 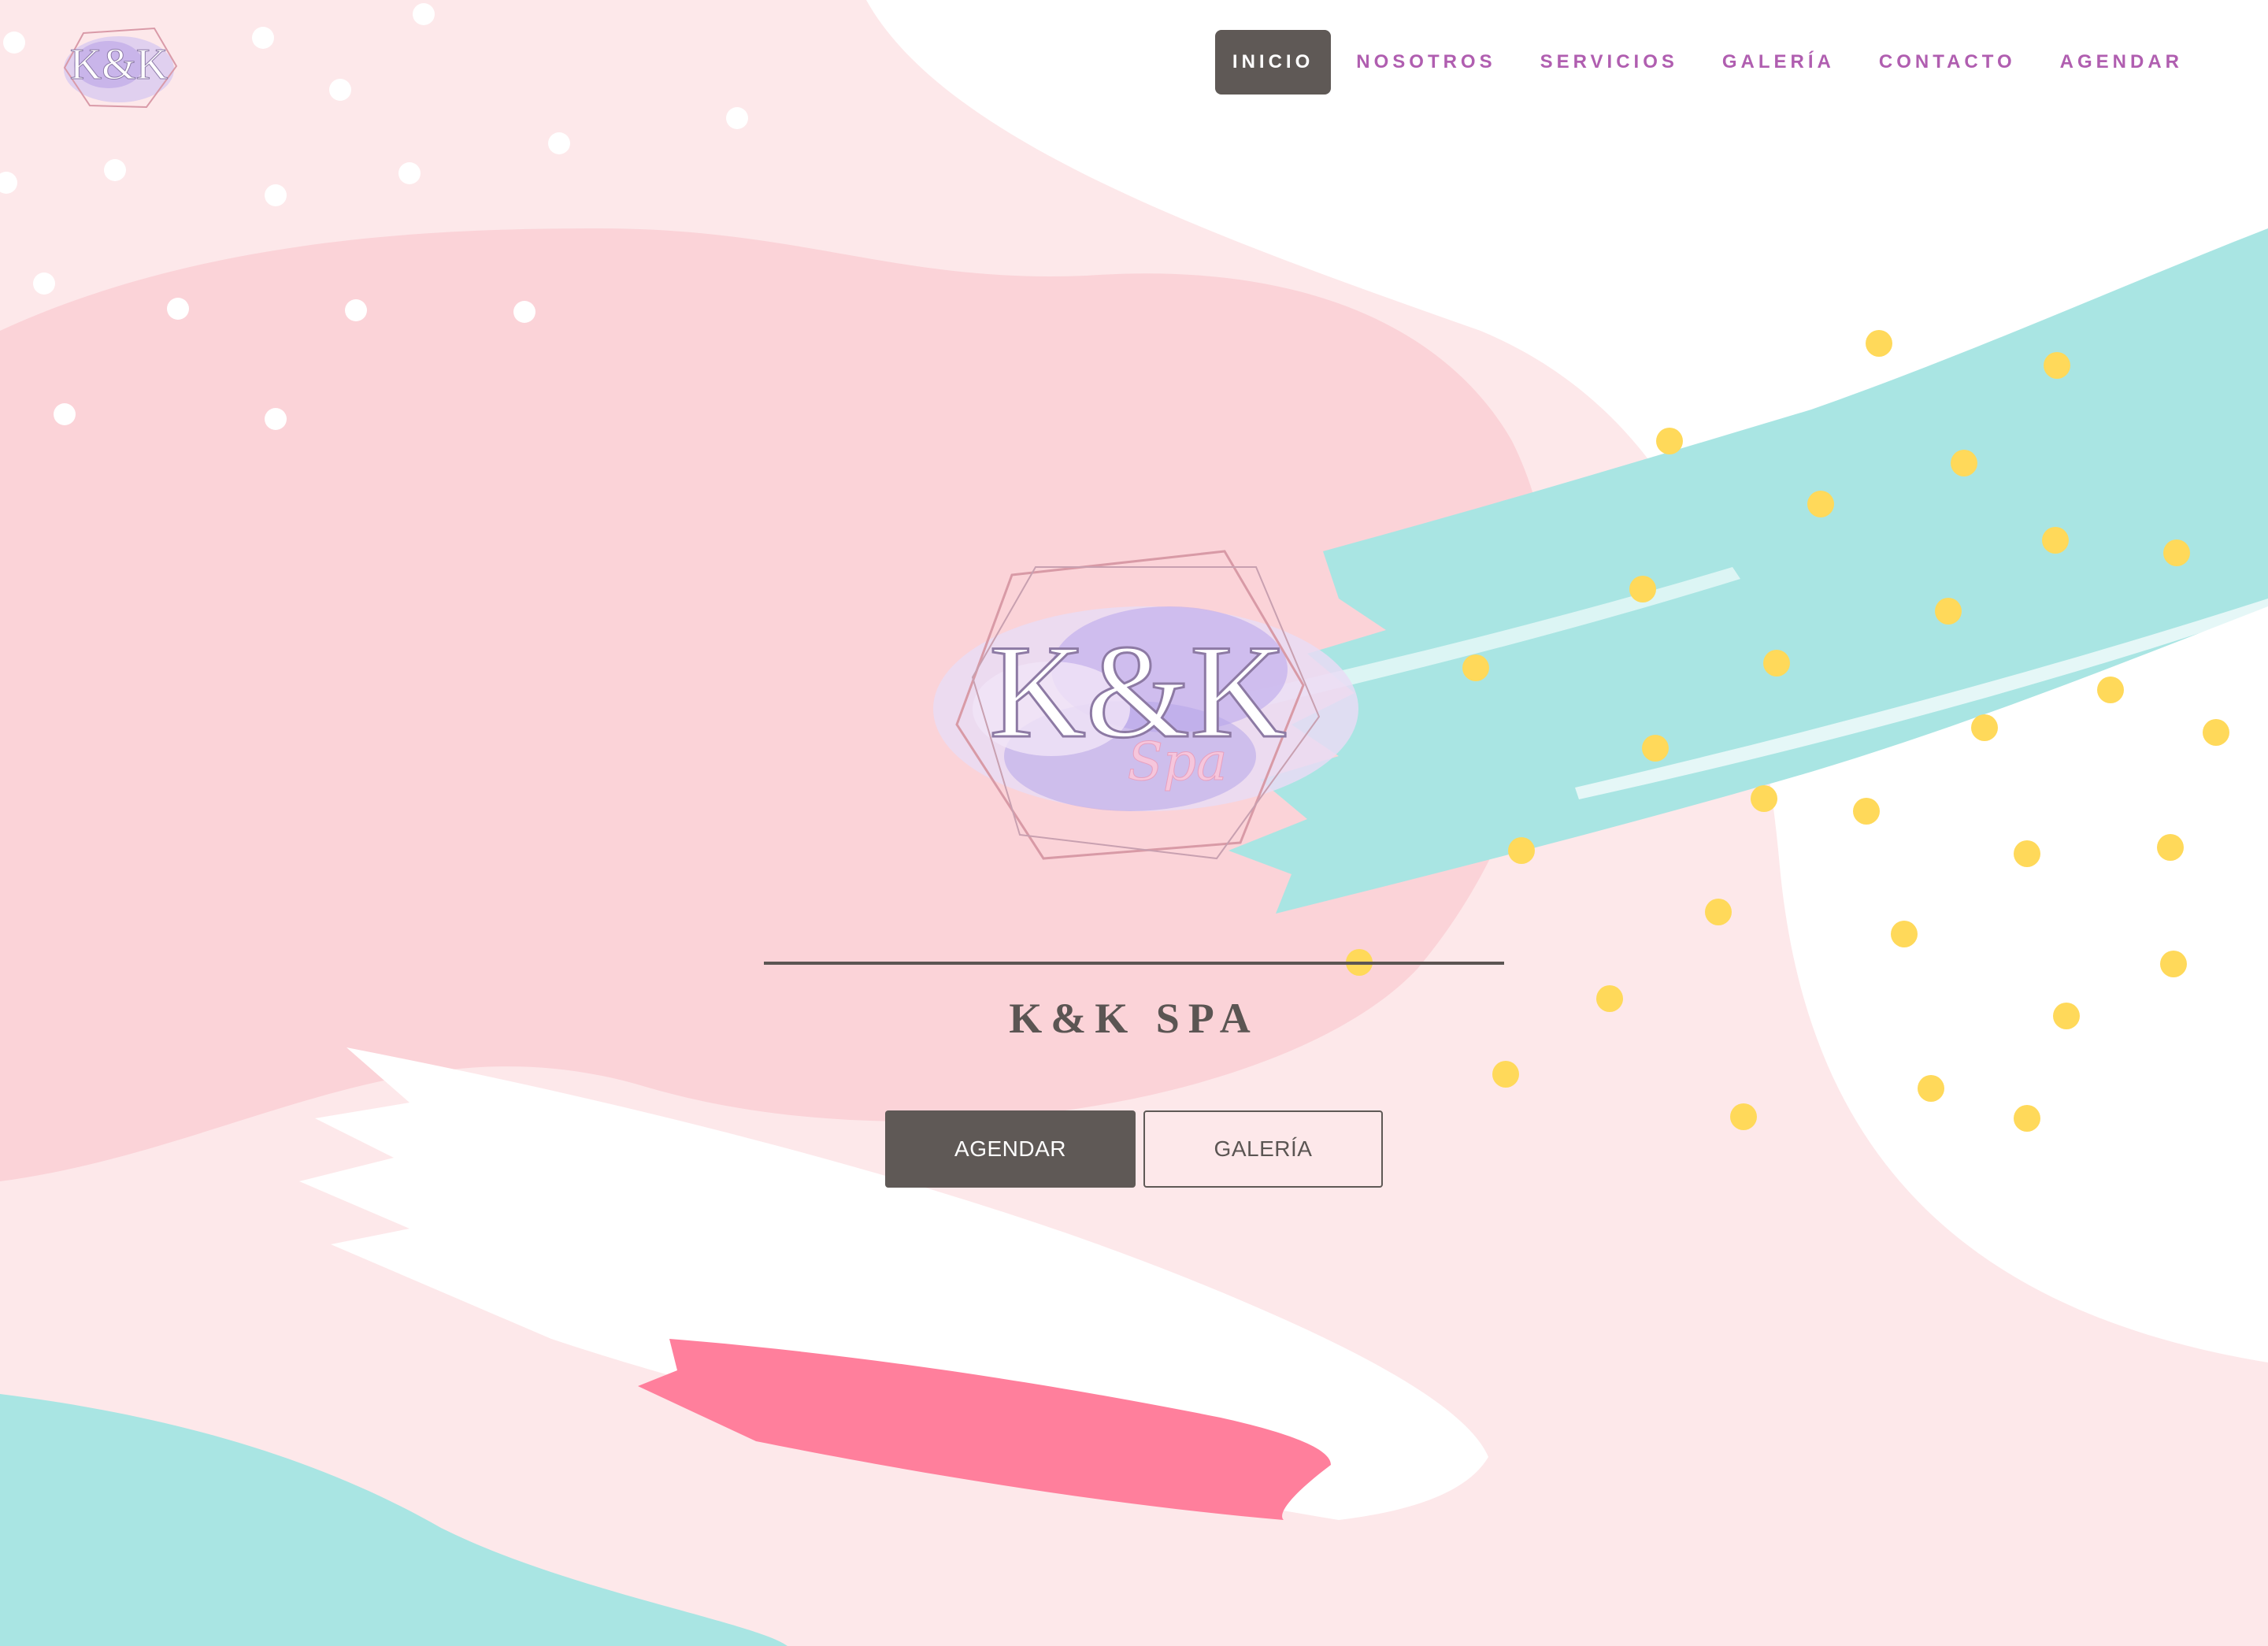 What do you see at coordinates (1263, 1149) in the screenshot?
I see `galeria-button: GALERÍA` at bounding box center [1263, 1149].